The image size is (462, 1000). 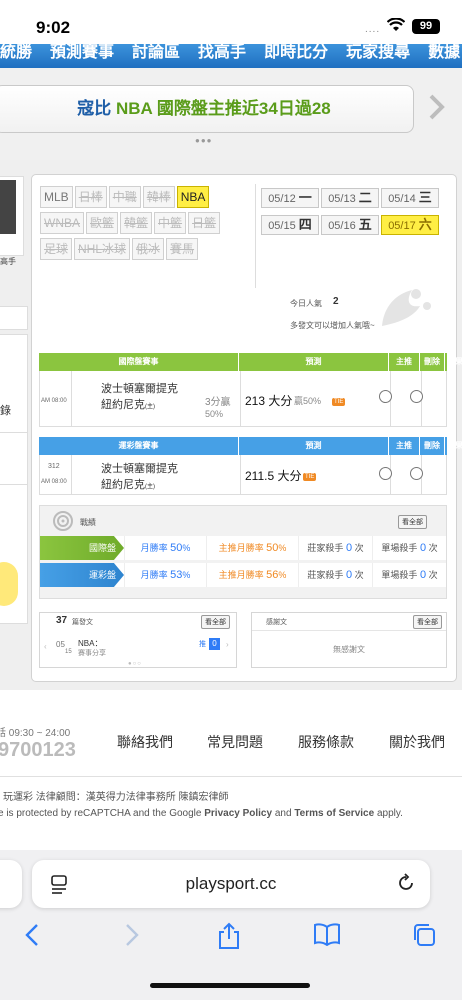 What do you see at coordinates (426, 26) in the screenshot?
I see `battery-icon: 99` at bounding box center [426, 26].